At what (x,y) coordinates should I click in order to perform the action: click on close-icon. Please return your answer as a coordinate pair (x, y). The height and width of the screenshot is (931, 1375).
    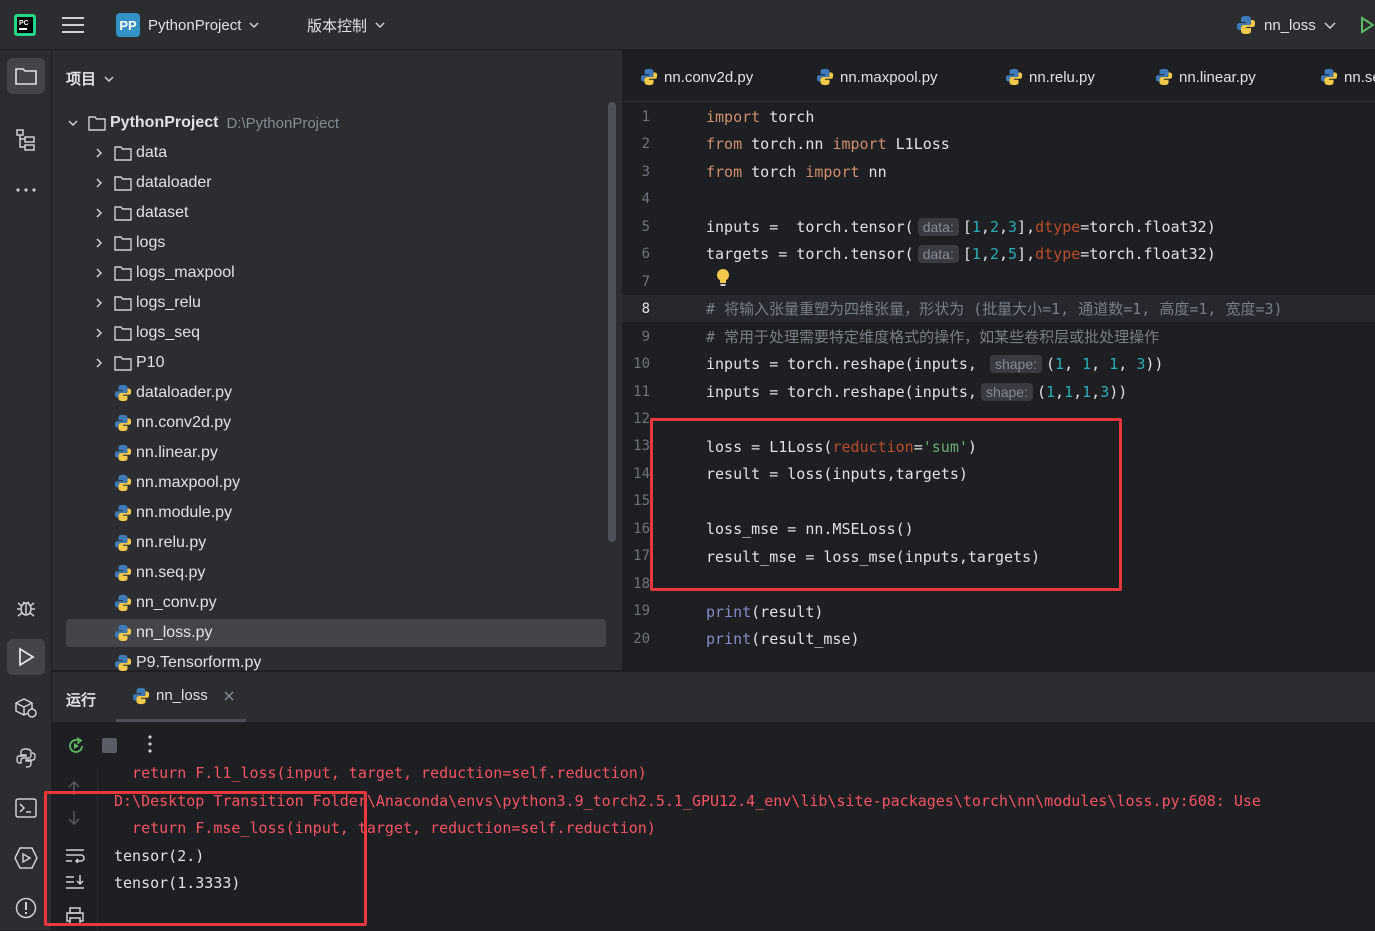
    Looking at the image, I should click on (229, 695).